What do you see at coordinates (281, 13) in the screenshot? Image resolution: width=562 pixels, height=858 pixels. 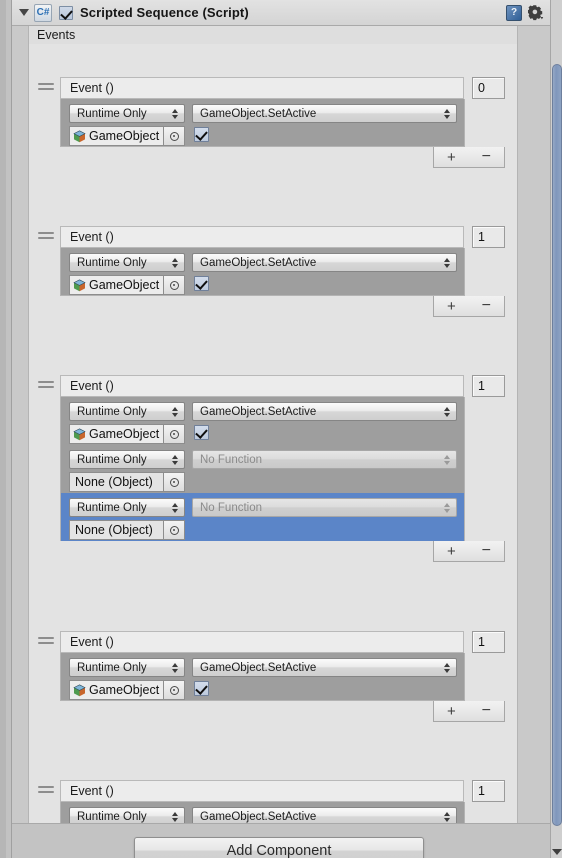 I see `component-header: C# Scripted Sequence (Script) ?` at bounding box center [281, 13].